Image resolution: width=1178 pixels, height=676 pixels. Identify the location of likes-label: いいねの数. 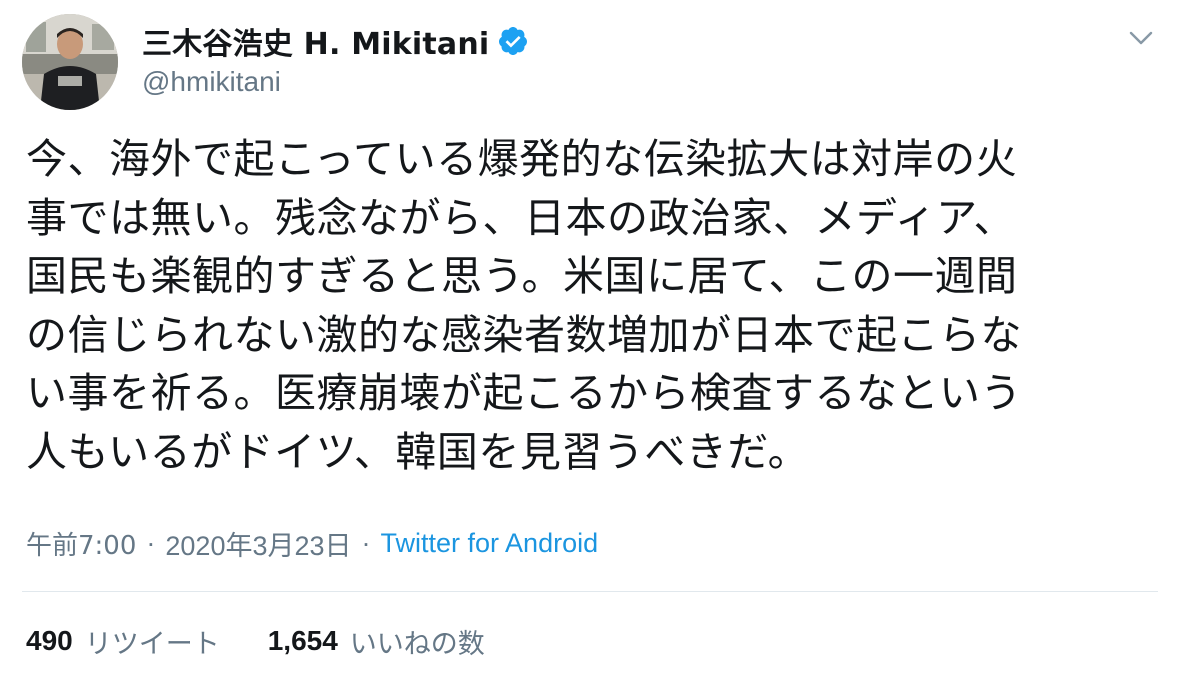
(417, 644).